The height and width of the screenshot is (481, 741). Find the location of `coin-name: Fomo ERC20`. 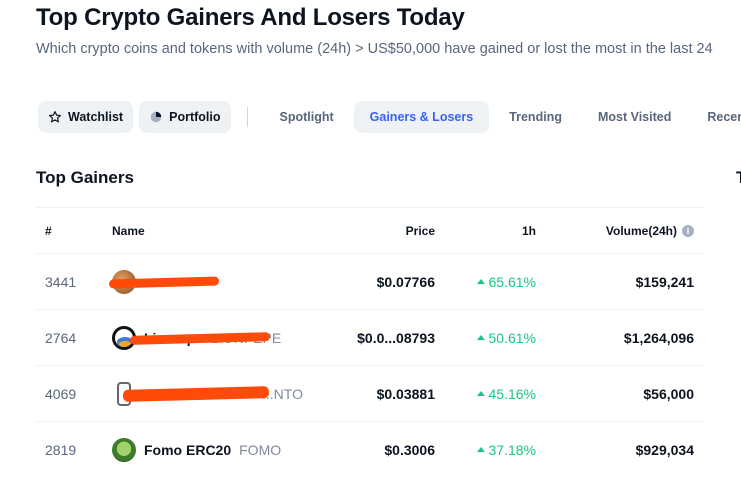

coin-name: Fomo ERC20 is located at coordinates (188, 449).